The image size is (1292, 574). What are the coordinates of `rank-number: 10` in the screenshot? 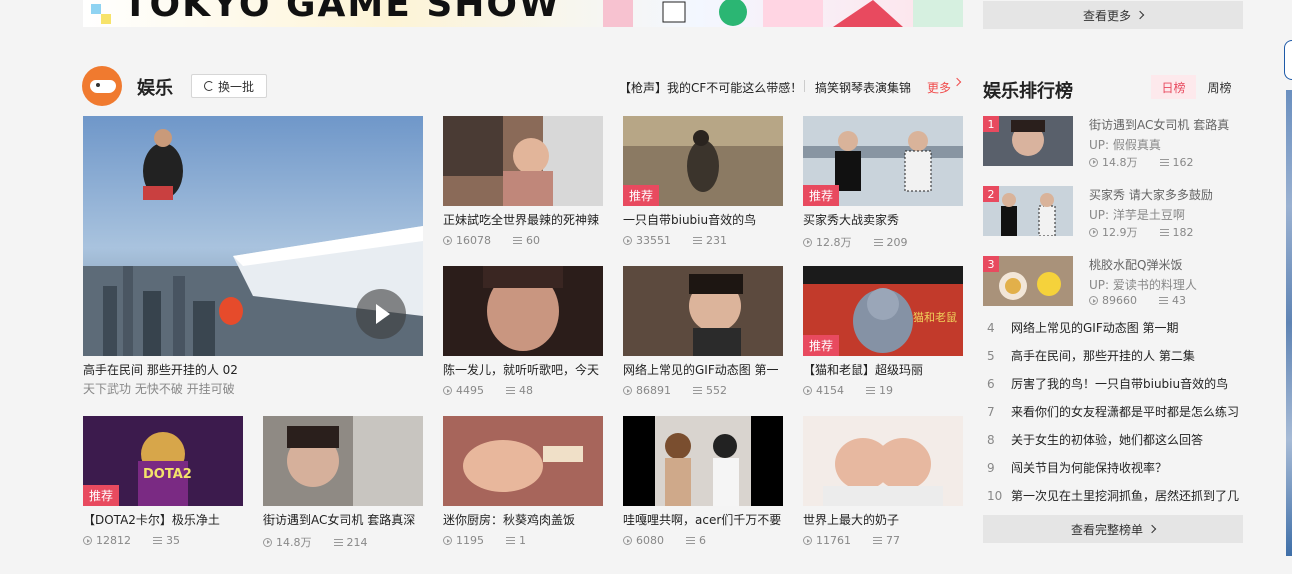 It's located at (995, 496).